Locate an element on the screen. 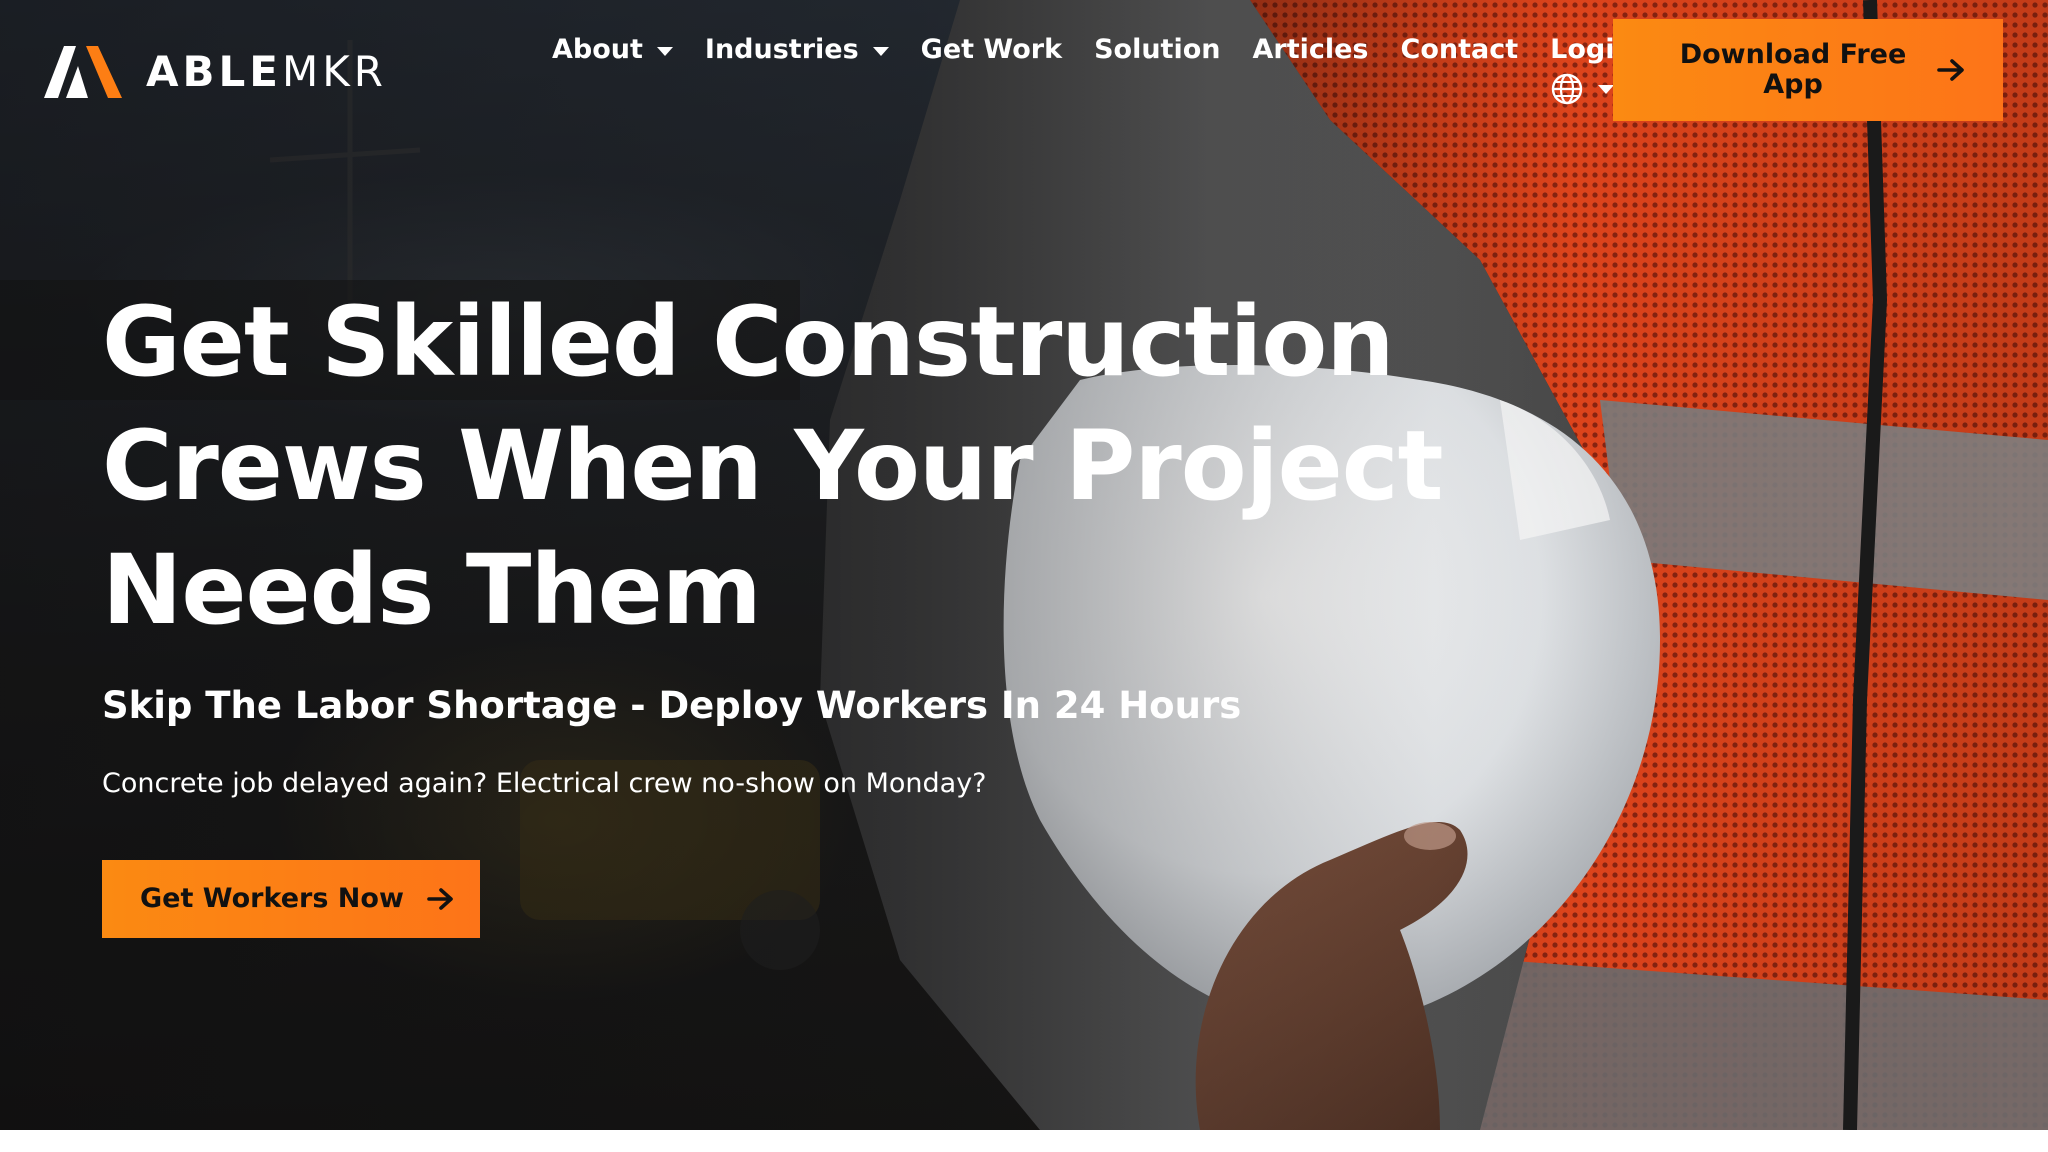 This screenshot has width=2048, height=1152. nav-item-contact: Contact is located at coordinates (1460, 50).